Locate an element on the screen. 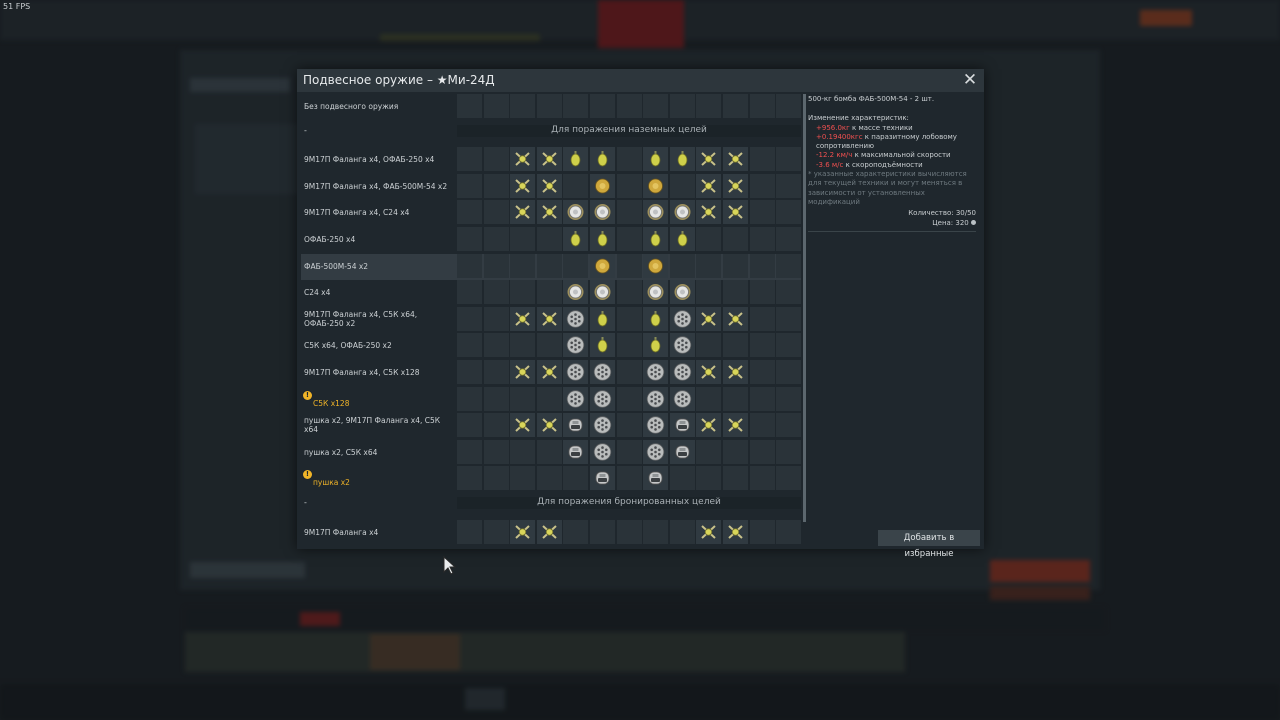 This screenshot has height=720, width=1280. add-to-favorites-button: Добавить в избранные is located at coordinates (929, 544).